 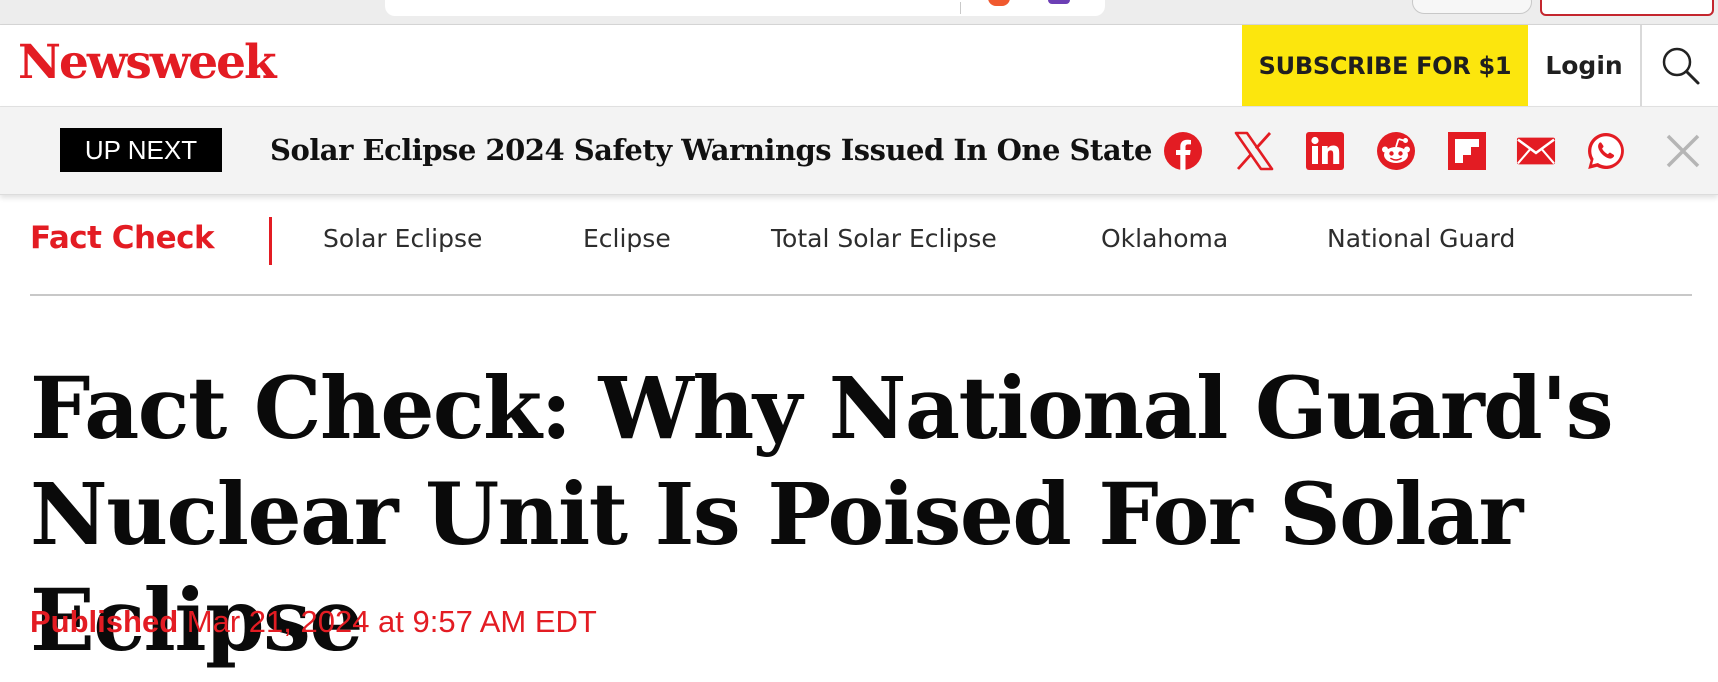 I want to click on topic-fact-check: Fact Check, so click(x=122, y=238).